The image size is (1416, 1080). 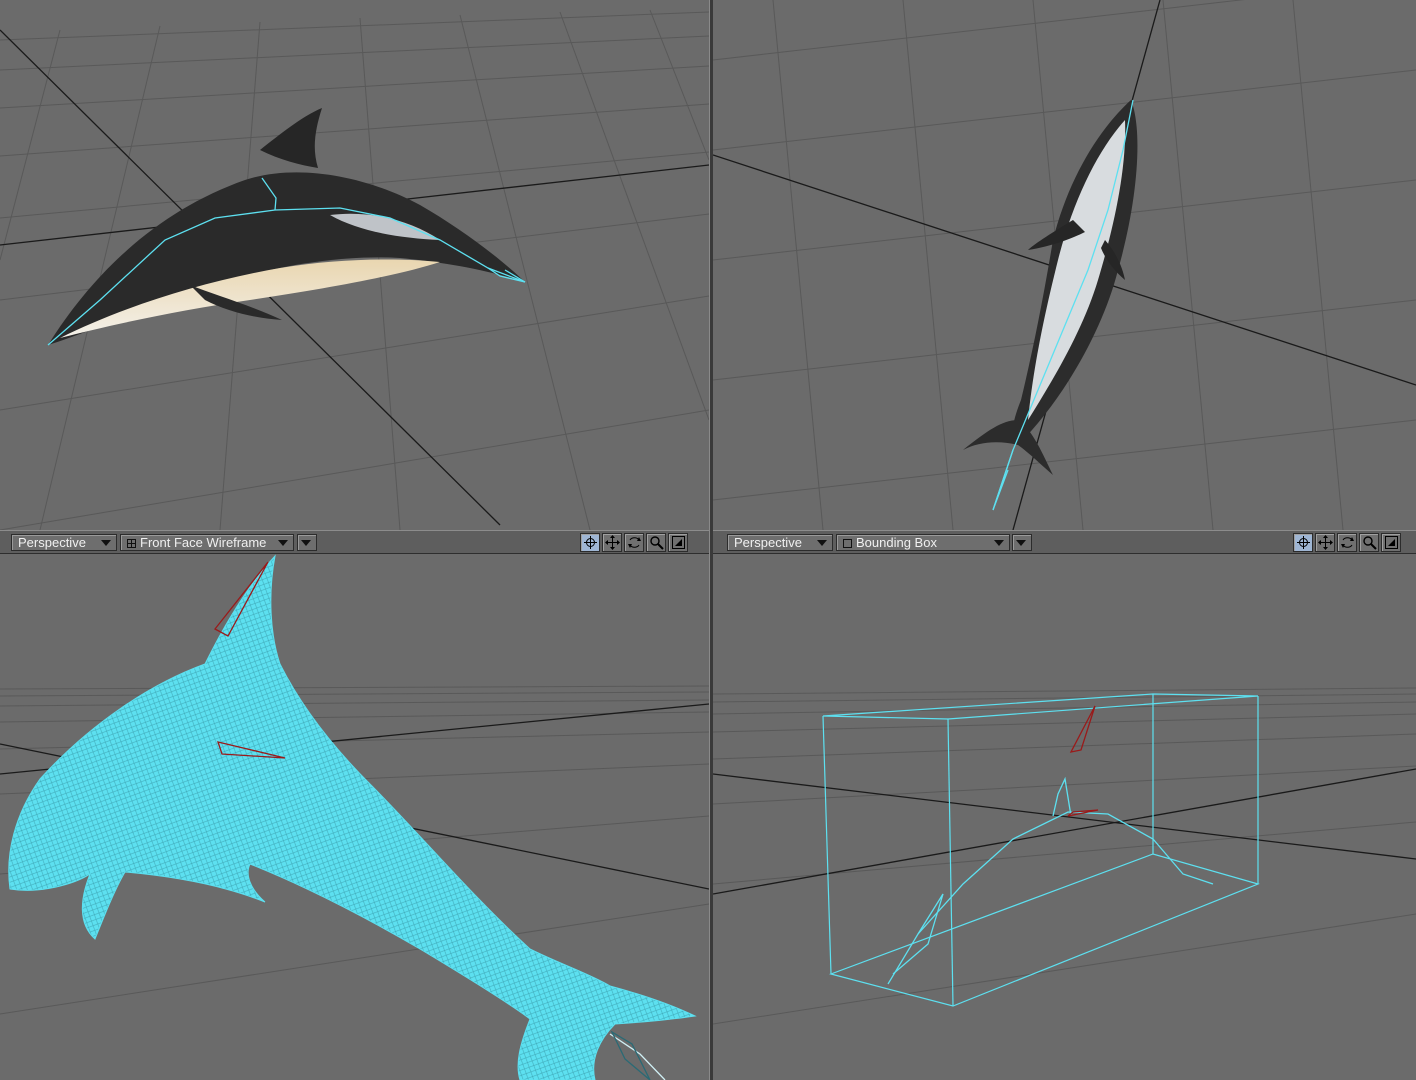 I want to click on render-mode-dropdown: Front Face Wireframe, so click(x=207, y=542).